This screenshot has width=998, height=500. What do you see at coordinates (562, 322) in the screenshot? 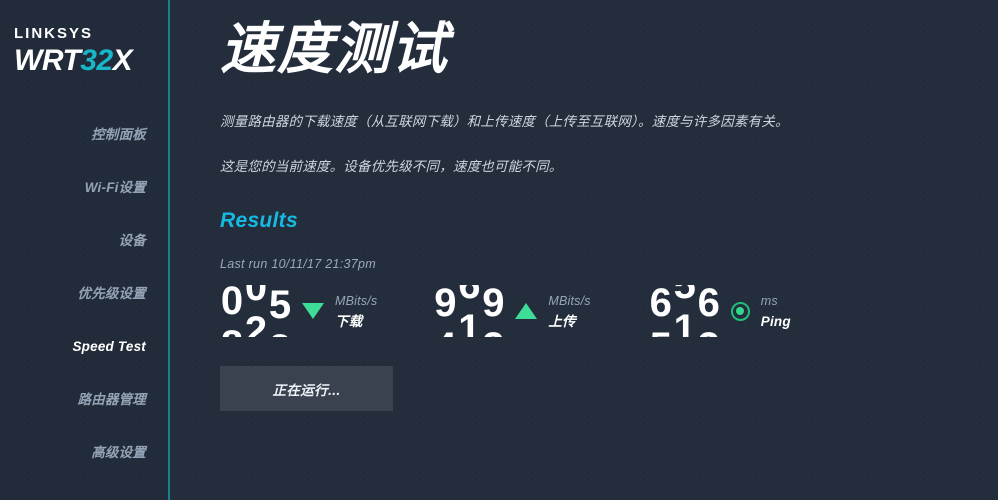
I see `metric-kind-label: 上传` at bounding box center [562, 322].